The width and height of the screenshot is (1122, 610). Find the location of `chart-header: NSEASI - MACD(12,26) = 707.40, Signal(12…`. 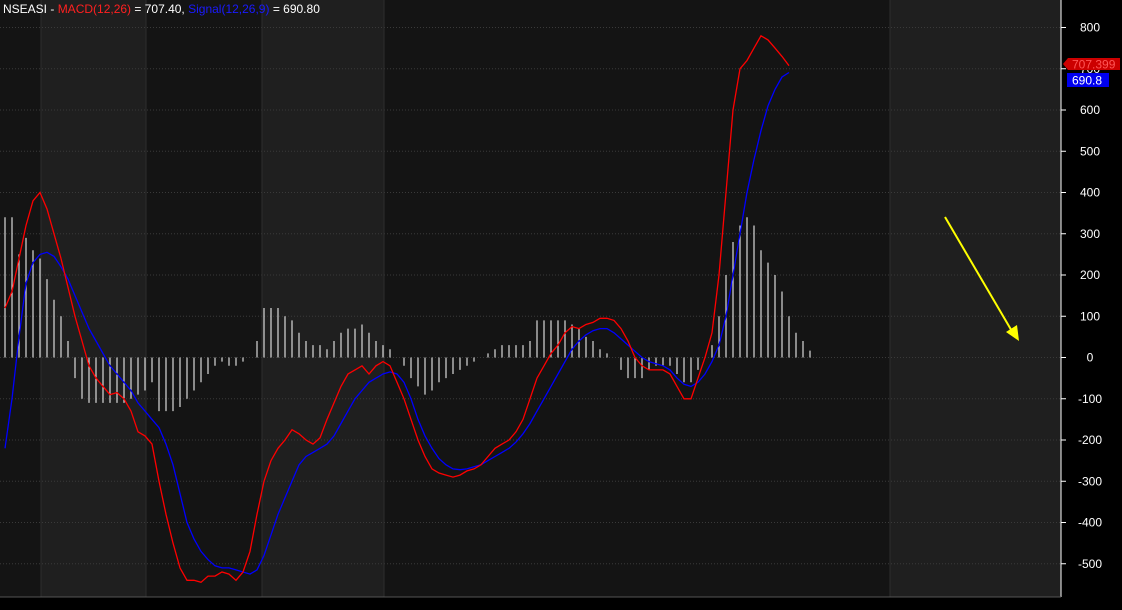

chart-header: NSEASI - MACD(12,26) = 707.40, Signal(12… is located at coordinates (161, 9).